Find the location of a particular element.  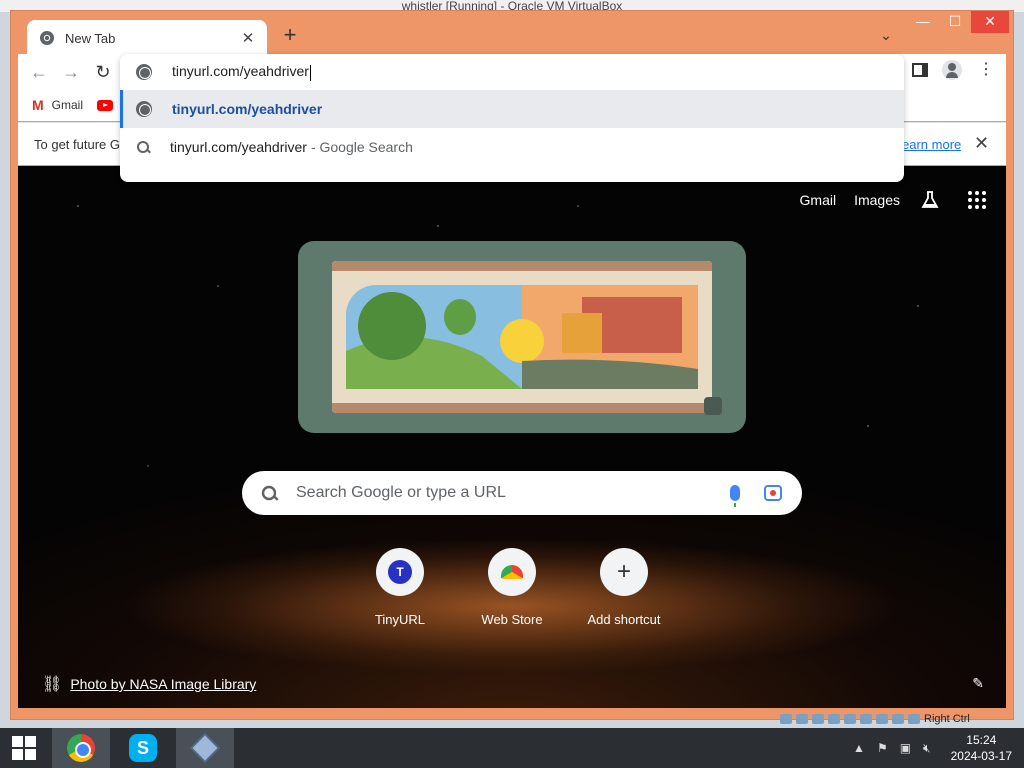

virtualbox-status-bar: Right Ctrl is located at coordinates (902, 719).